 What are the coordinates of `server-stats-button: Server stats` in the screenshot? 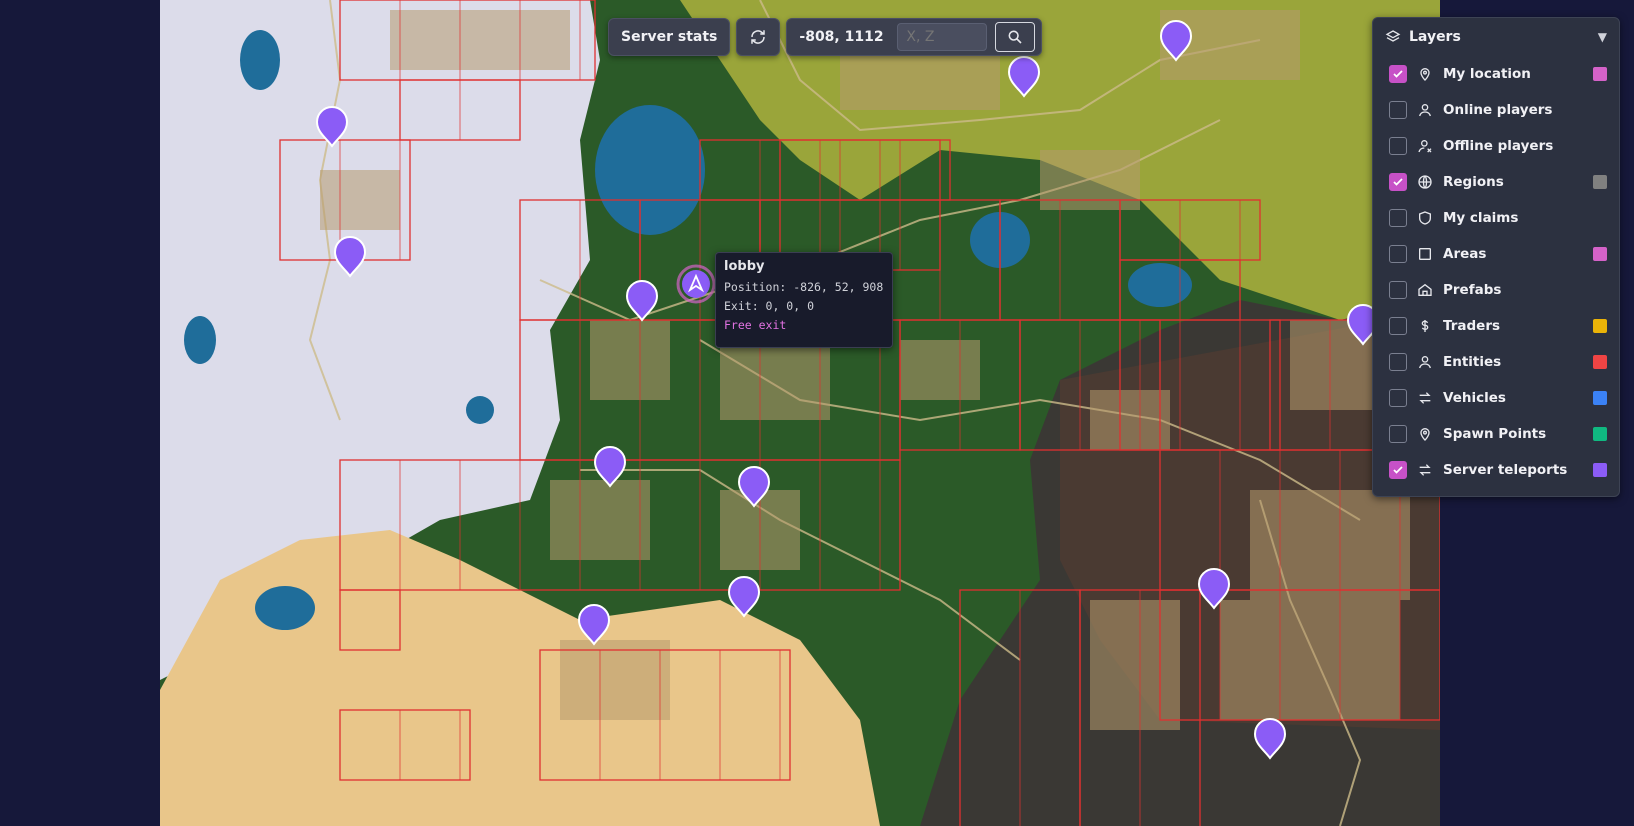 It's located at (669, 37).